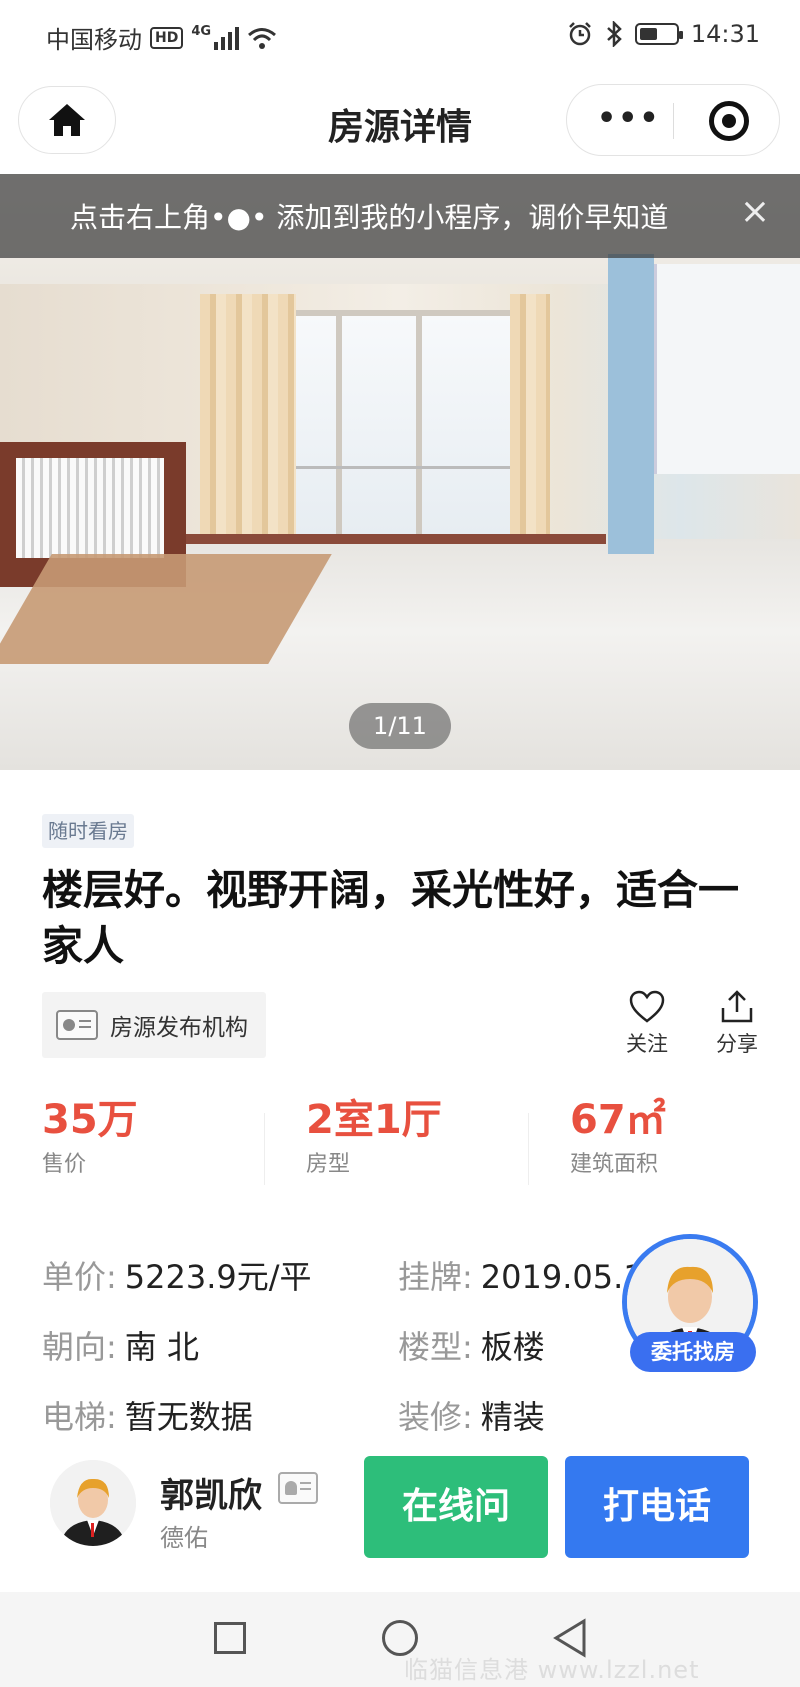  Describe the element at coordinates (737, 1006) in the screenshot. I see `share-icon` at that location.